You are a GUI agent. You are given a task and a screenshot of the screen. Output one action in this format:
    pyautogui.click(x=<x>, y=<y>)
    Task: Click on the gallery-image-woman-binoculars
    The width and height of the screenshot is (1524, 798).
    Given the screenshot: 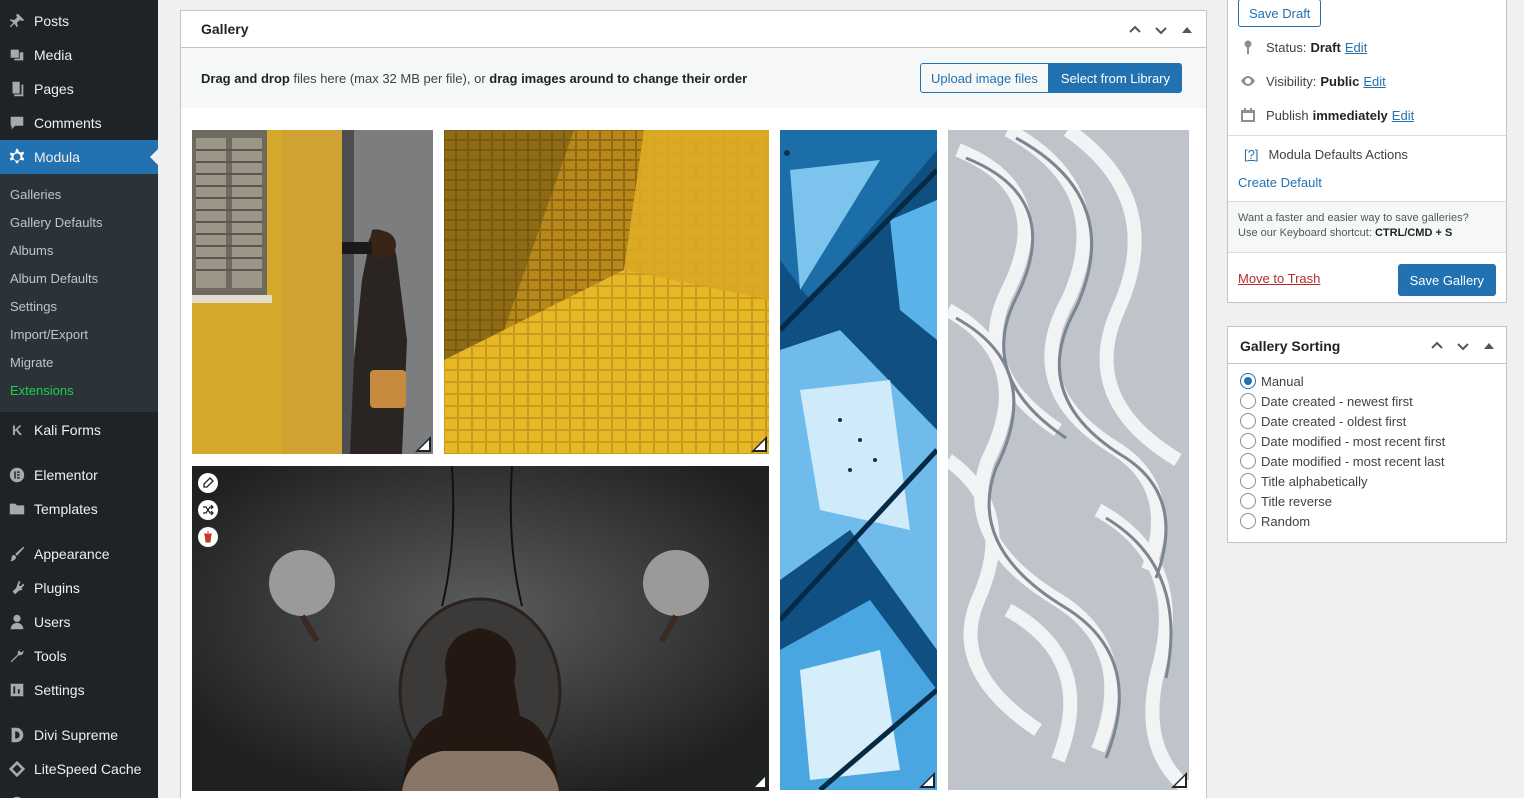 What is the action you would take?
    pyautogui.click(x=312, y=292)
    